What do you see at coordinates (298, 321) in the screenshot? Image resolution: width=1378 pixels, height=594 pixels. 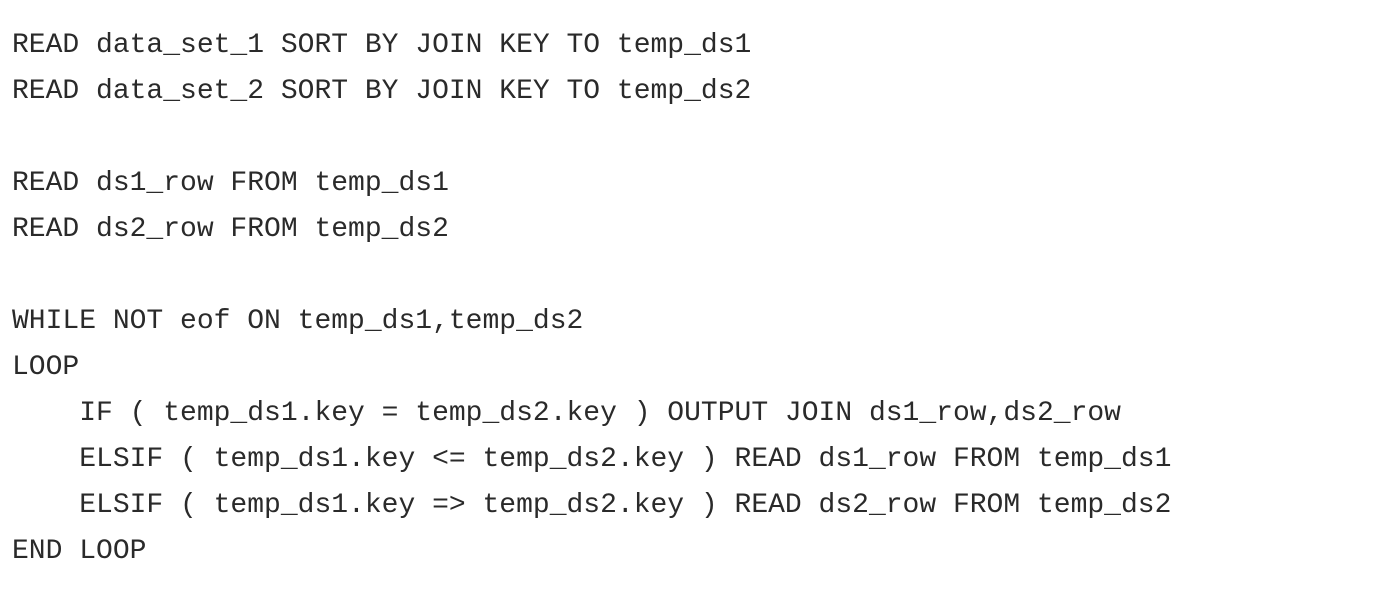 I see `code-line-while: WHILE NOT eof ON temp_ds1,temp_ds2` at bounding box center [298, 321].